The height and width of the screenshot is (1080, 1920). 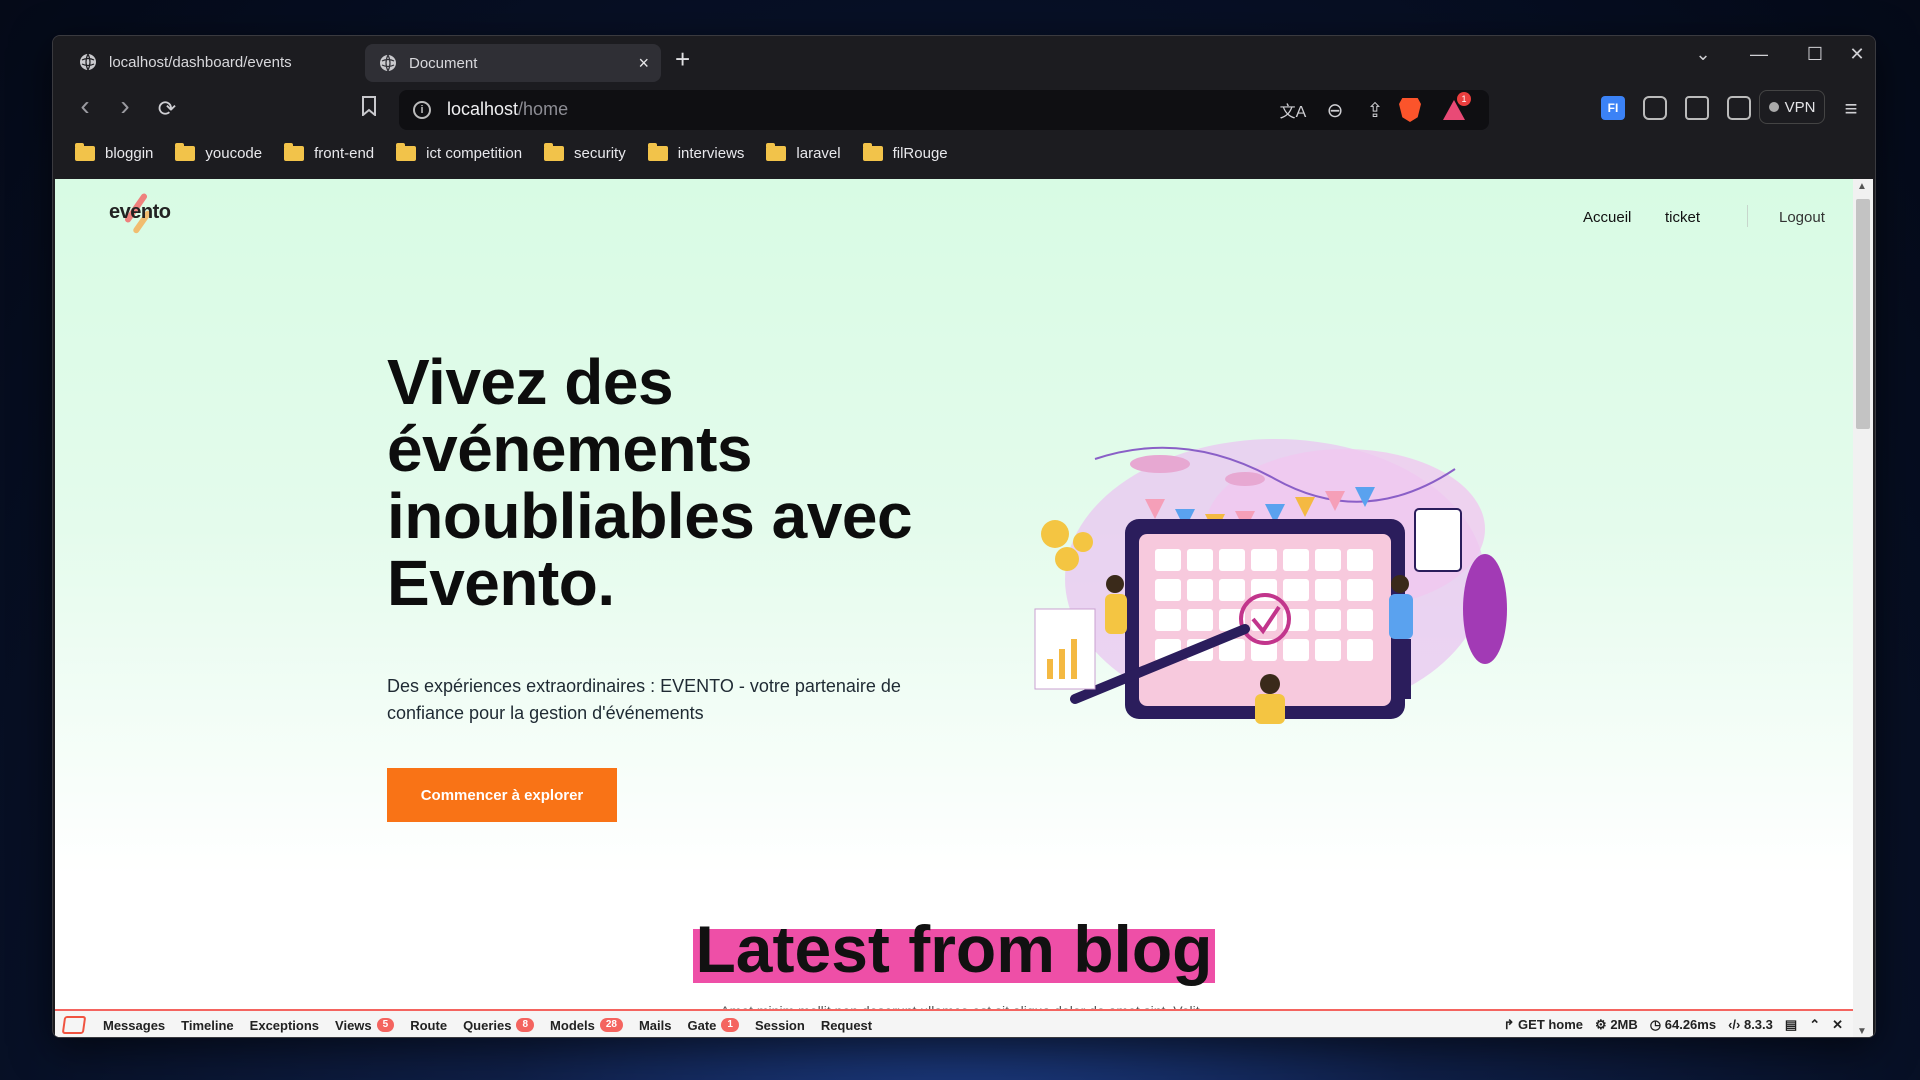 I want to click on debug-tab-models: Models 28, so click(x=586, y=1025).